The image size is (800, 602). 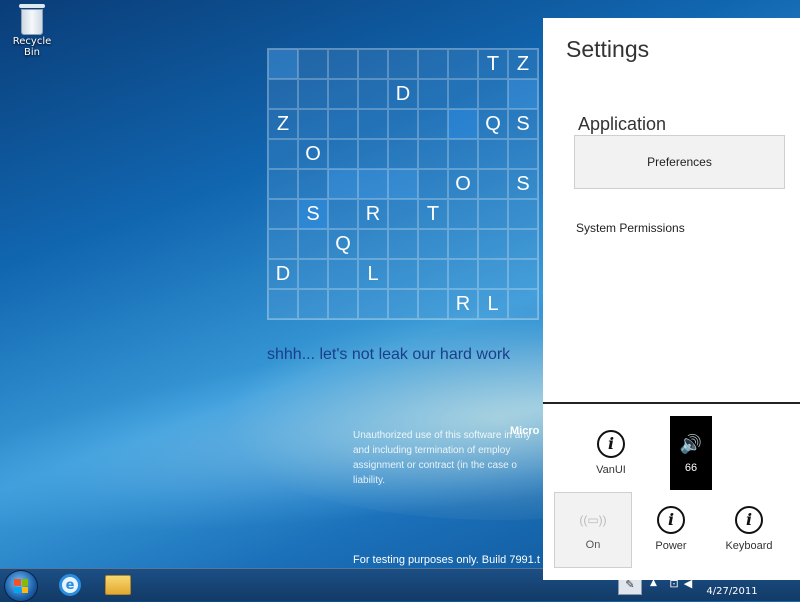 I want to click on start-button, so click(x=21, y=586).